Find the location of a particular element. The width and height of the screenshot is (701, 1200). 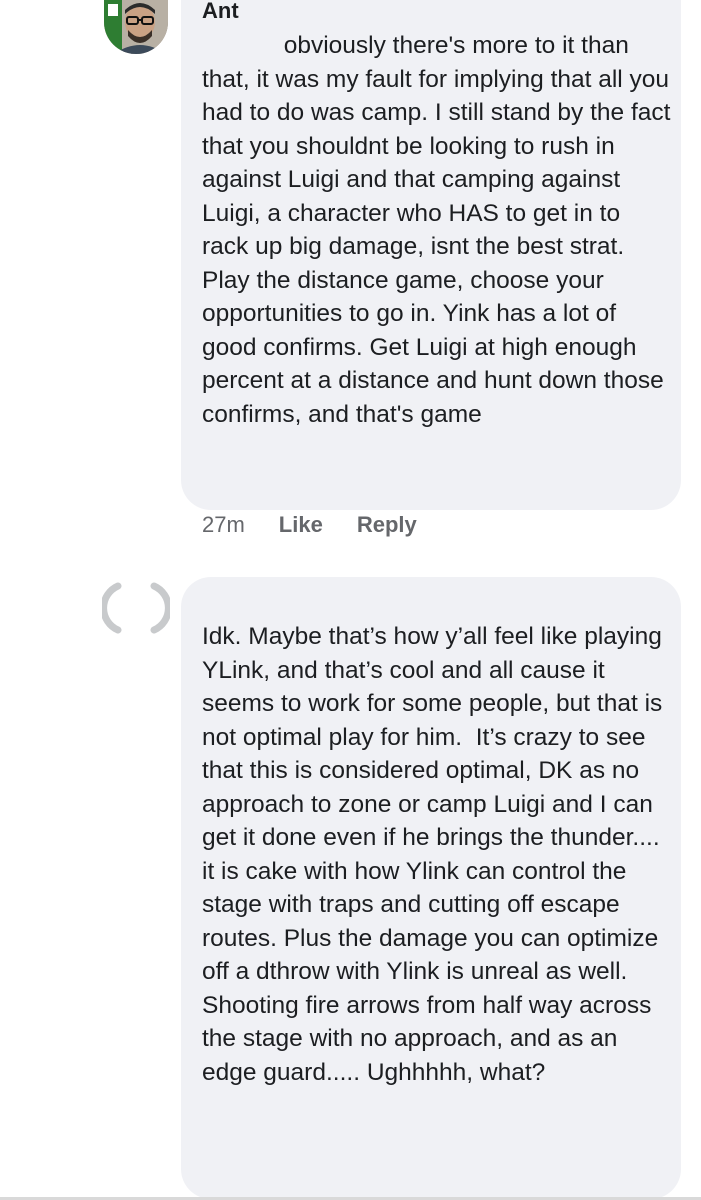

comment-actions: 27m Like Reply is located at coordinates (309, 525).